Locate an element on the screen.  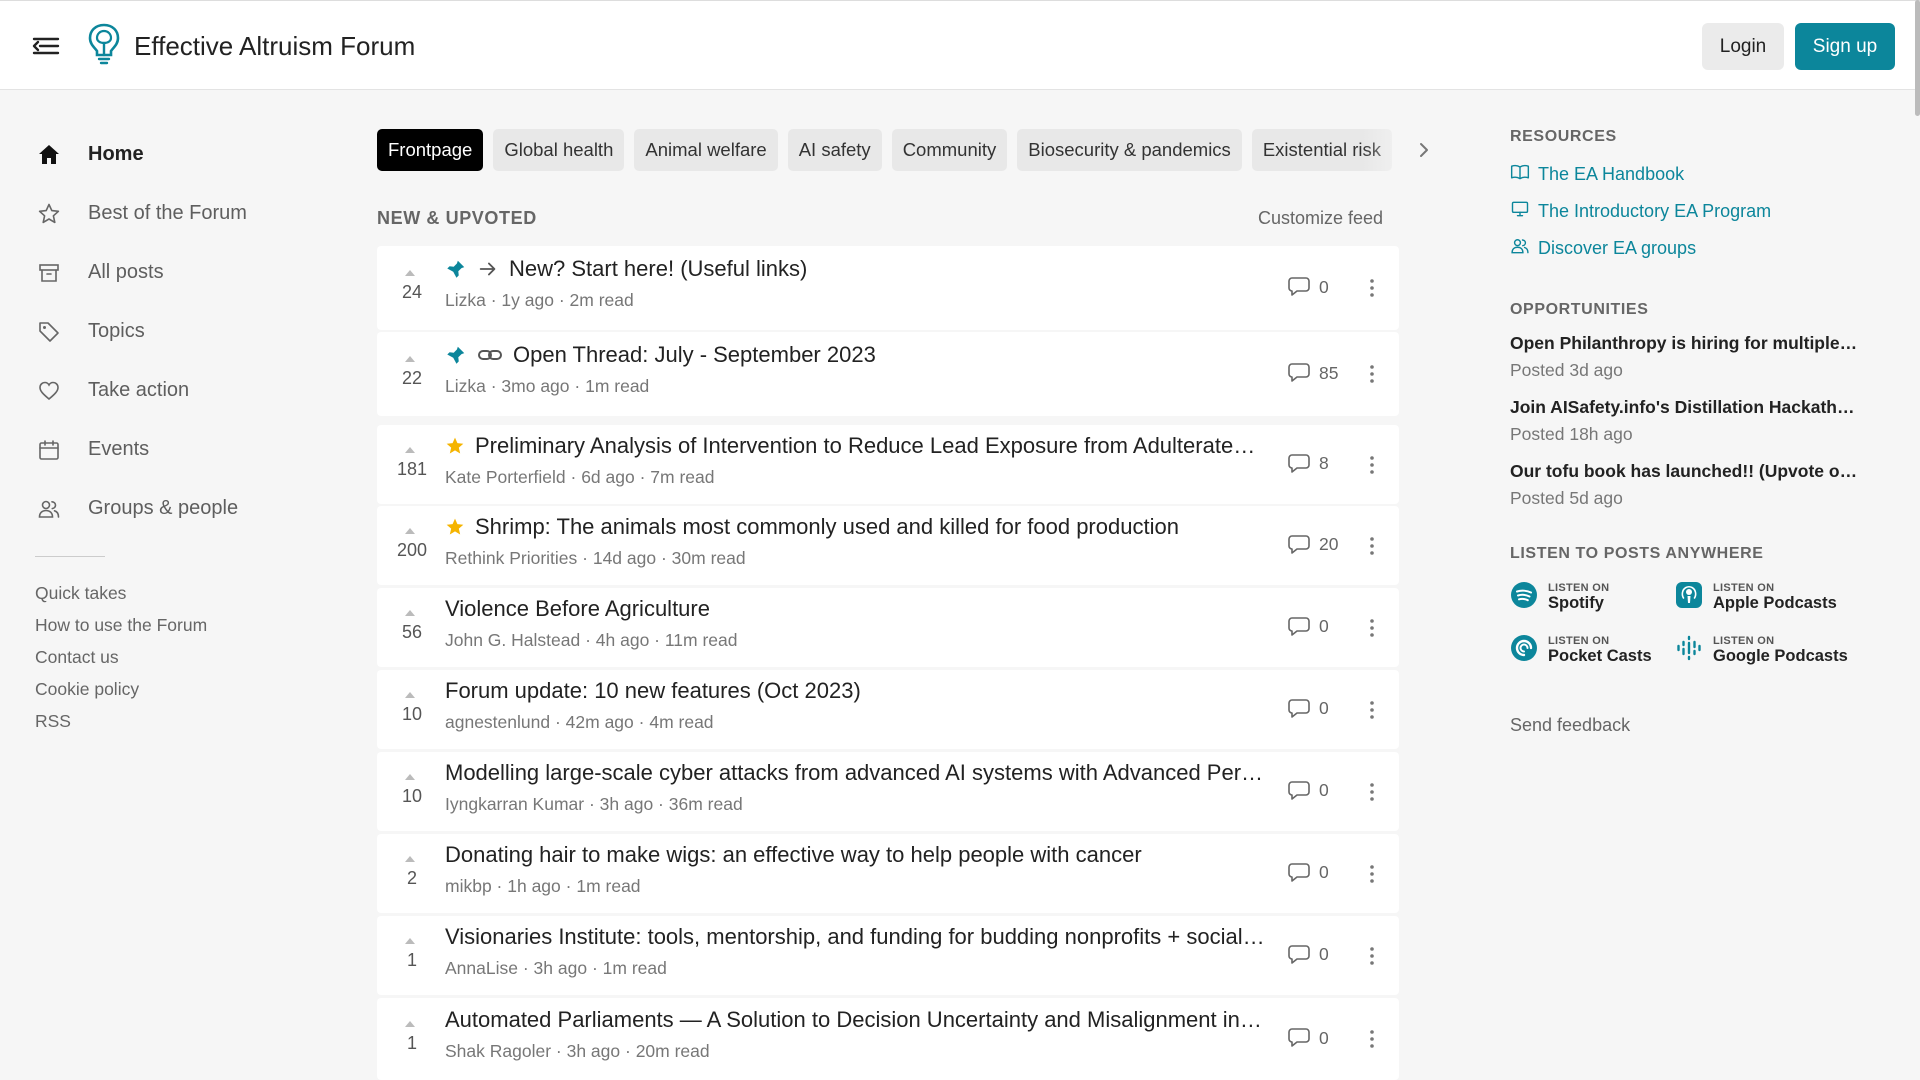
comments-button: 85 is located at coordinates (1312, 373).